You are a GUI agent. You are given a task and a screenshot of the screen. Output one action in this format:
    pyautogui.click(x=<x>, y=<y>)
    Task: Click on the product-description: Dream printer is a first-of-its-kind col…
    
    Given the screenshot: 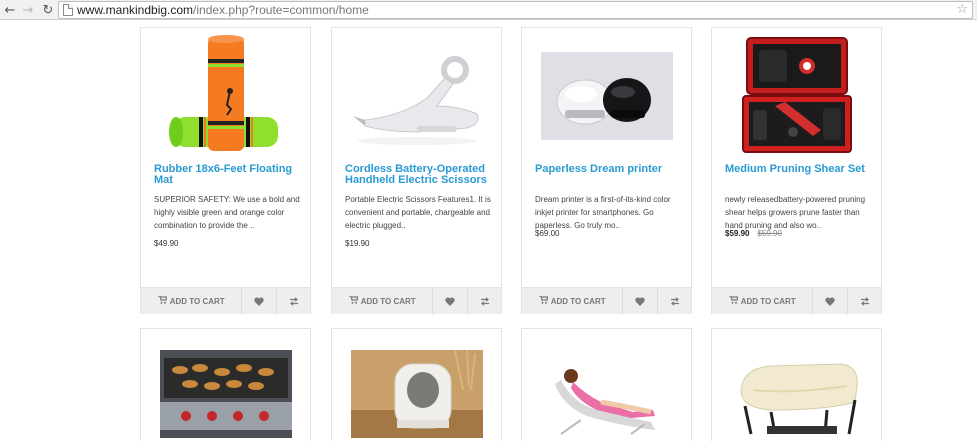 What is the action you would take?
    pyautogui.click(x=603, y=212)
    